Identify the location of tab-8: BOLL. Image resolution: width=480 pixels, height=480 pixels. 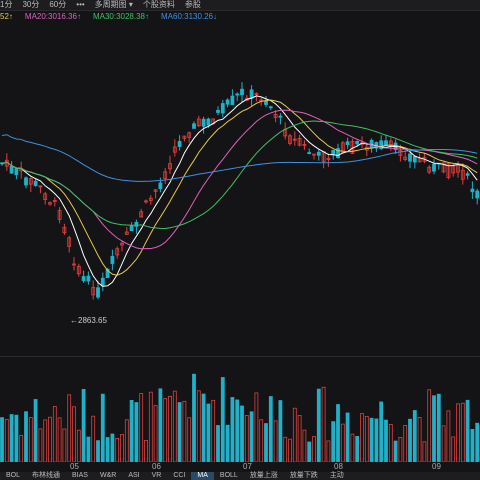
(229, 476).